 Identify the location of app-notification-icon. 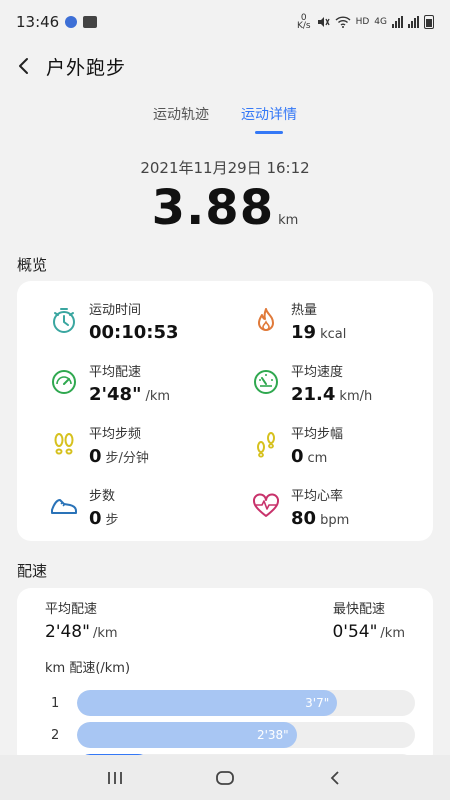
(71, 22).